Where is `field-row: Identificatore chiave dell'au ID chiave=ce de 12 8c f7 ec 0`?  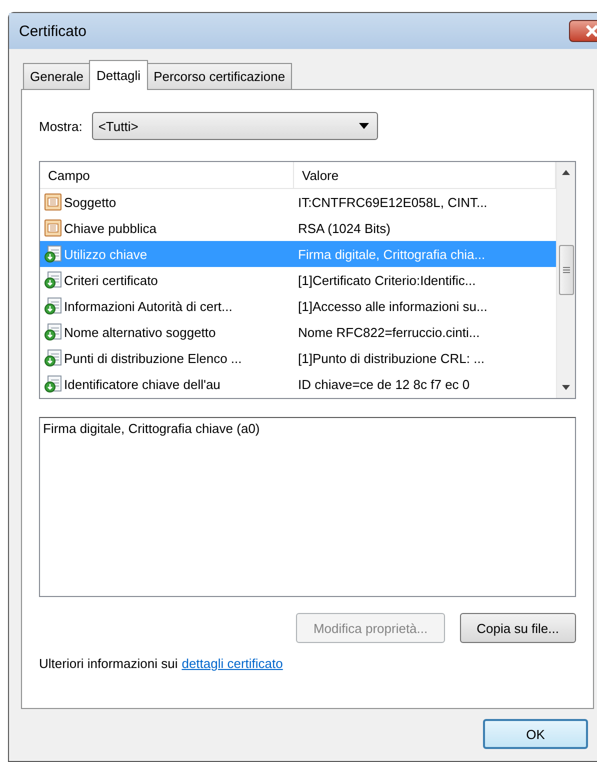 field-row: Identificatore chiave dell'au ID chiave=ce de 12 8c f7 ec 0 is located at coordinates (298, 384).